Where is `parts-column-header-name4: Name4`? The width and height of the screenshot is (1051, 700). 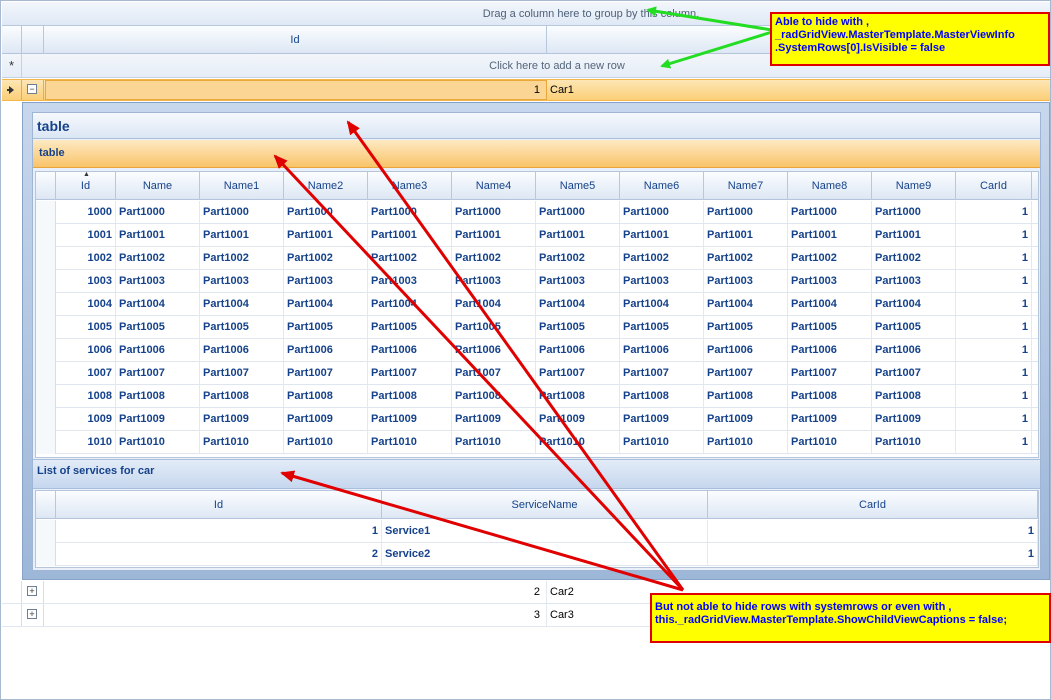
parts-column-header-name4: Name4 is located at coordinates (494, 186).